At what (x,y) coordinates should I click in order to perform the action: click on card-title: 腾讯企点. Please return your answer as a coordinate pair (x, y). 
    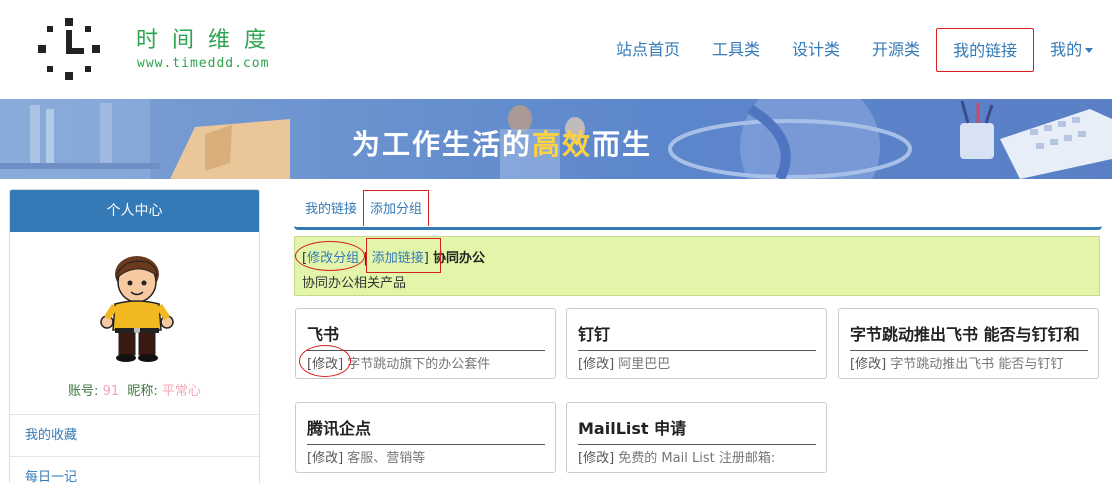
    Looking at the image, I should click on (426, 430).